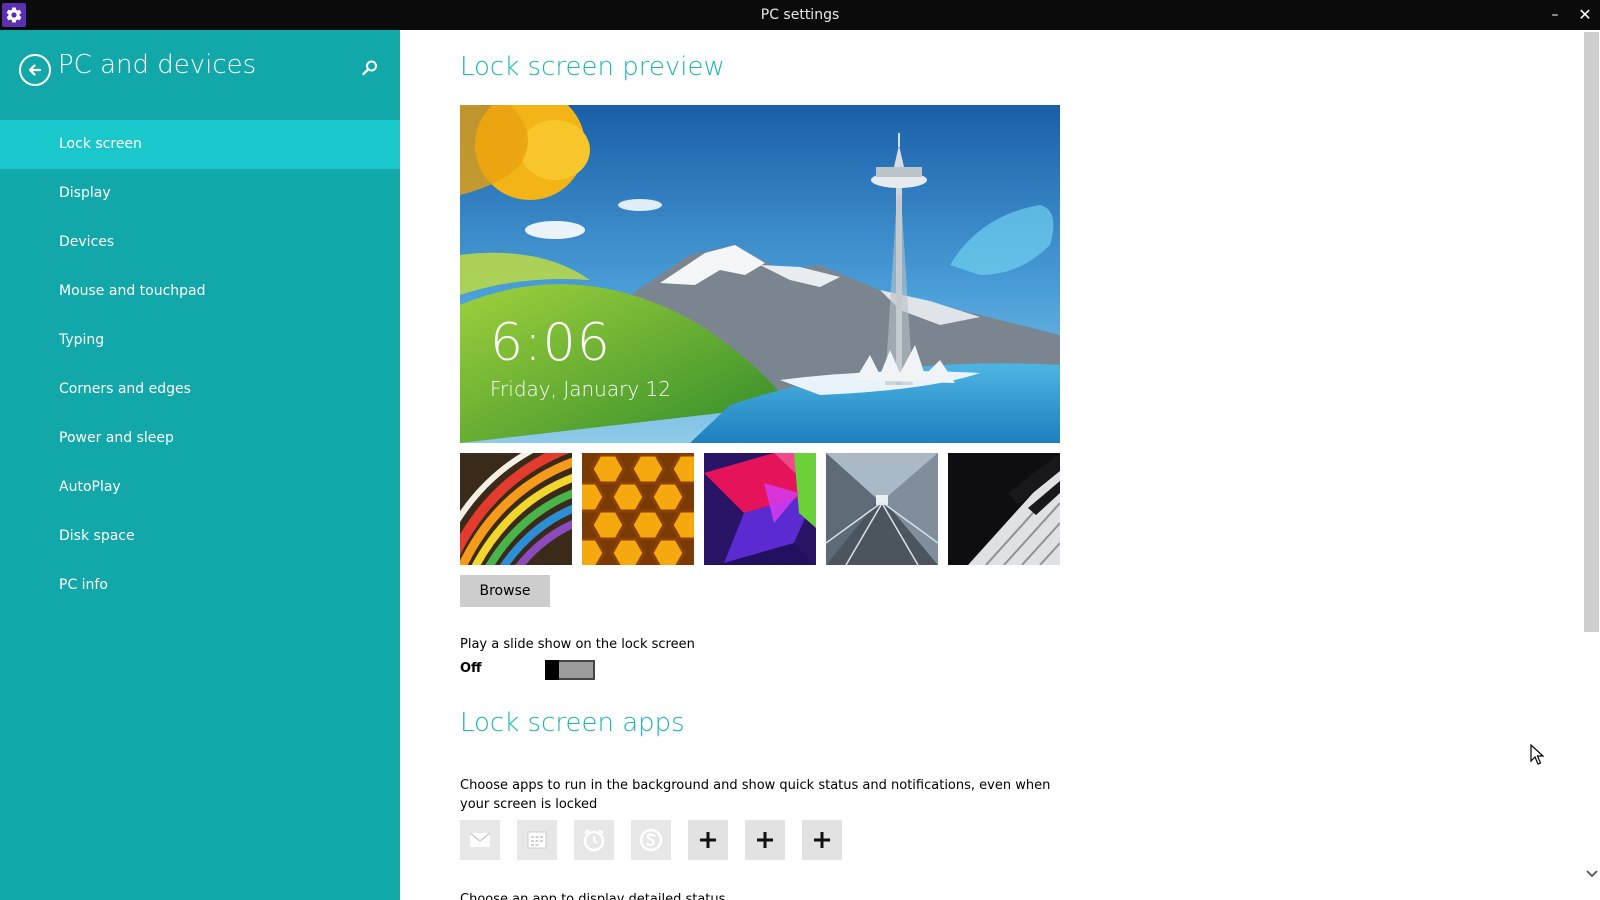 The image size is (1600, 900). What do you see at coordinates (570, 670) in the screenshot?
I see `slideshow-toggle` at bounding box center [570, 670].